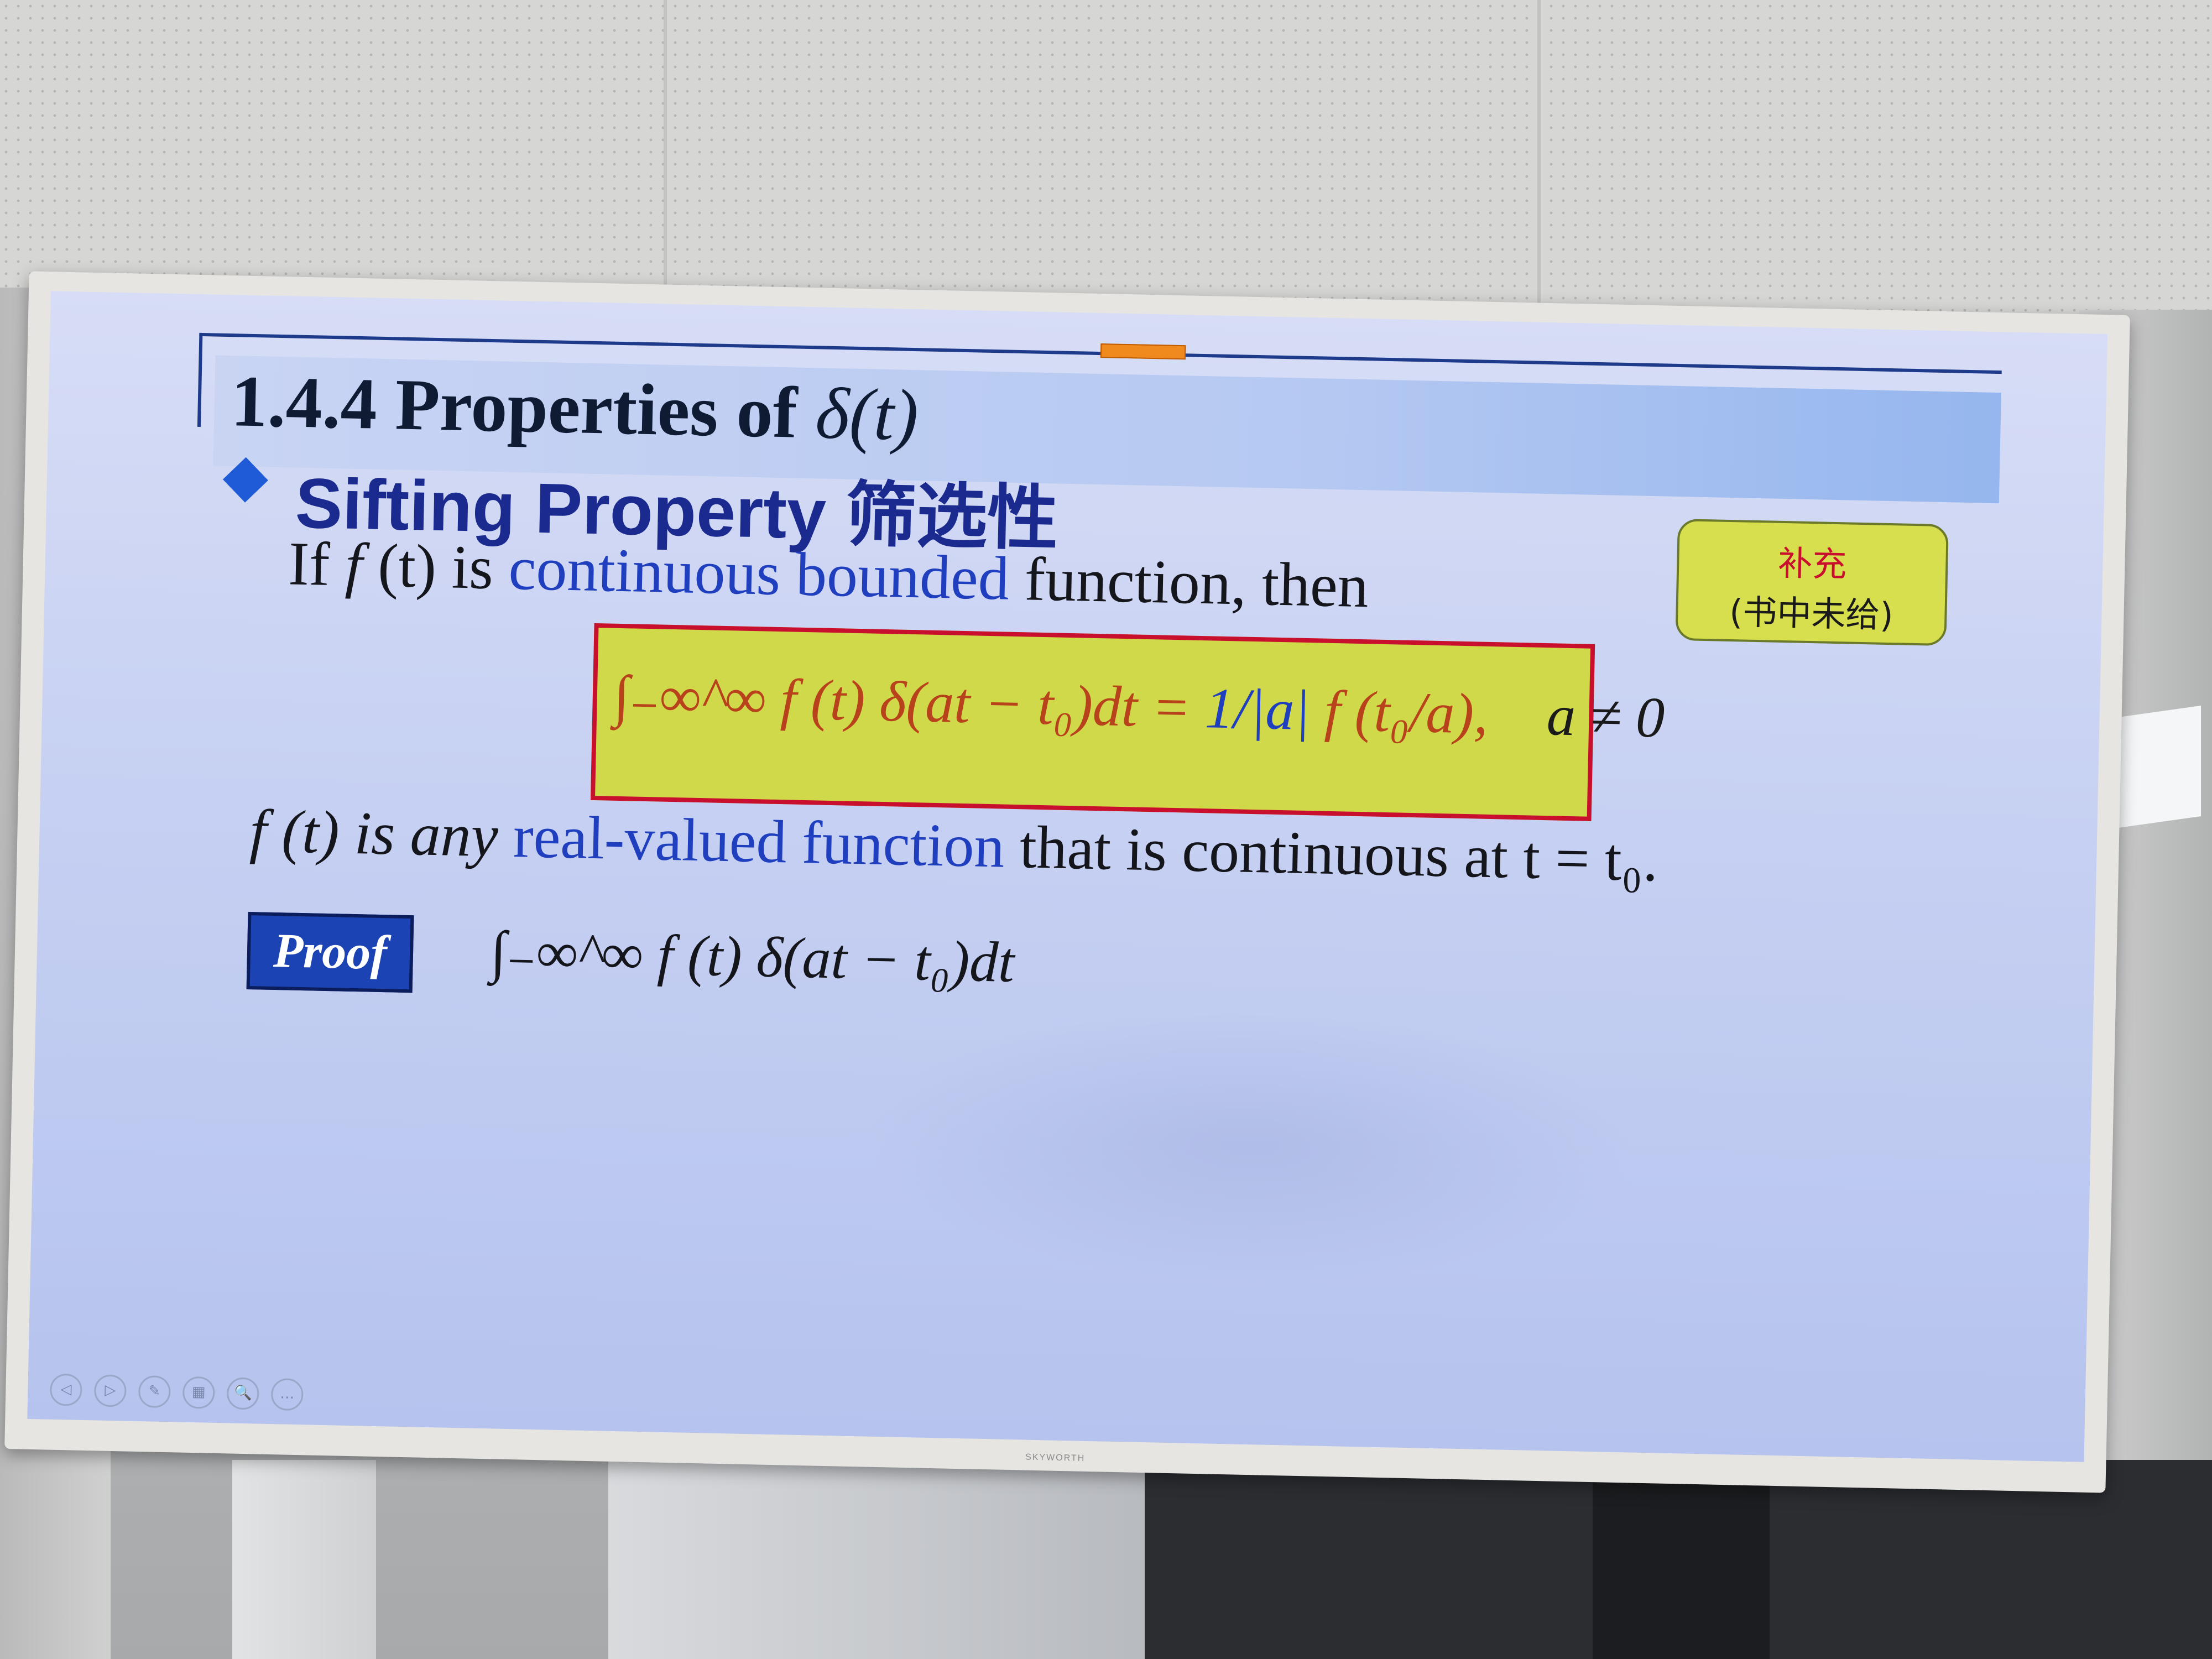 The height and width of the screenshot is (1659, 2212). I want to click on brand-logo: SKYWORTH, so click(1056, 1458).